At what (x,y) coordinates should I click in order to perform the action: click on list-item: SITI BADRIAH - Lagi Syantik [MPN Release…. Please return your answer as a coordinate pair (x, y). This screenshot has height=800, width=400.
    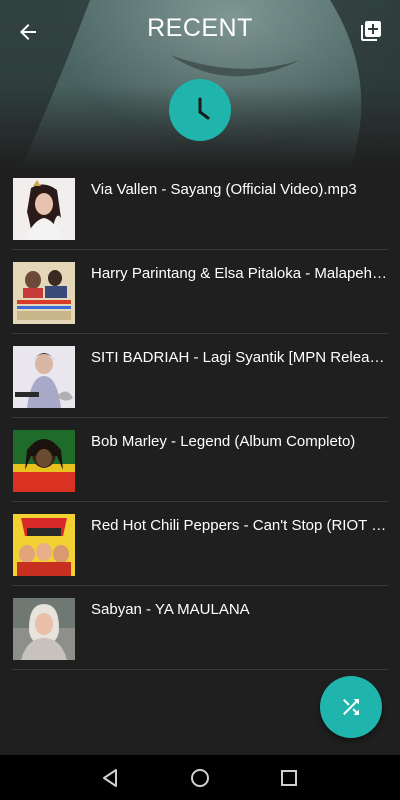
    Looking at the image, I should click on (200, 376).